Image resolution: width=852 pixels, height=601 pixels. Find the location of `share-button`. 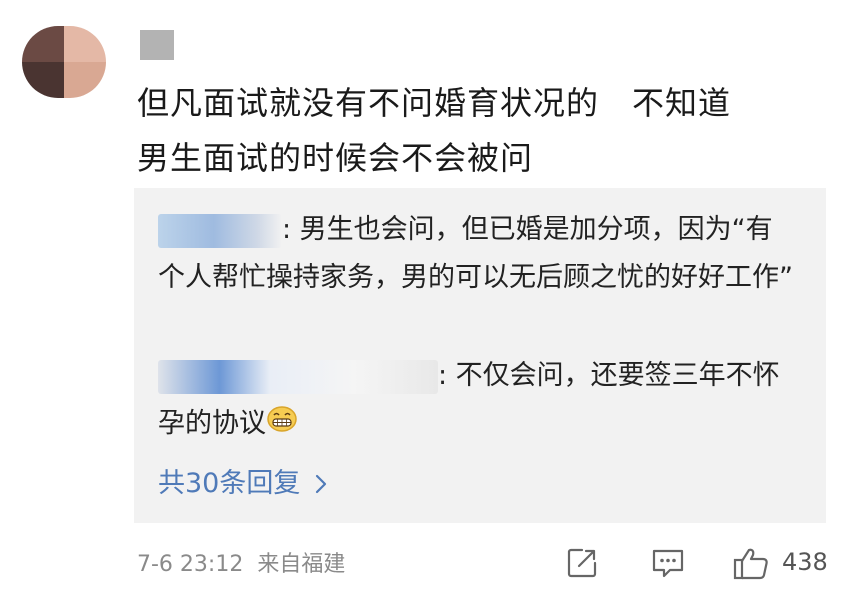

share-button is located at coordinates (582, 563).